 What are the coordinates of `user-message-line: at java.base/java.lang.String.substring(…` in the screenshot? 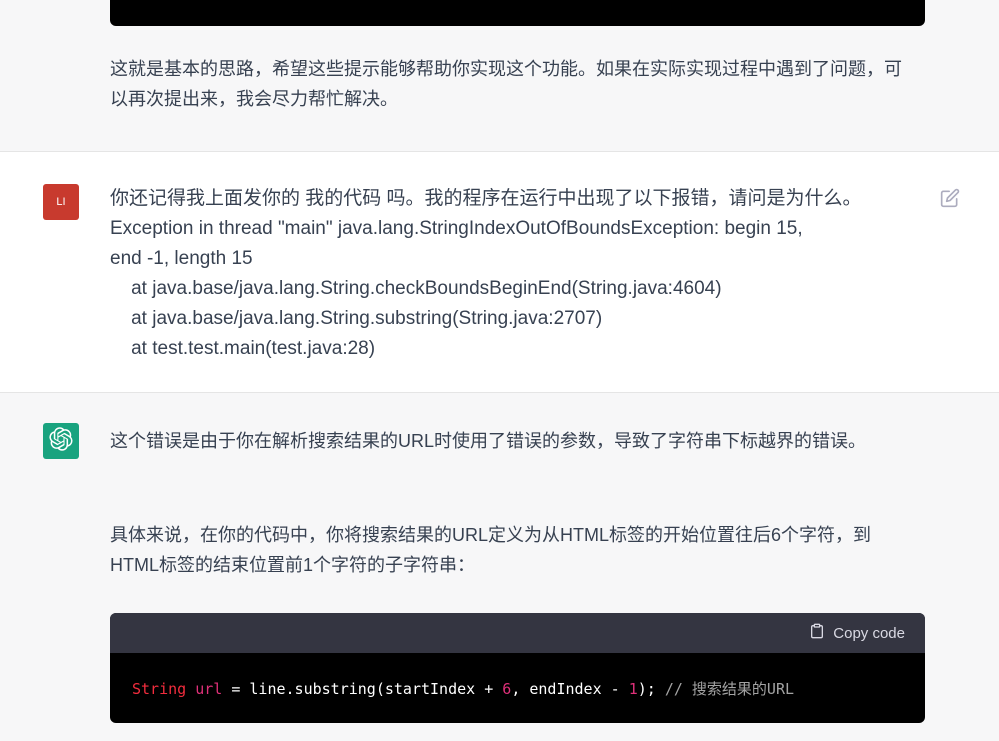 It's located at (356, 318).